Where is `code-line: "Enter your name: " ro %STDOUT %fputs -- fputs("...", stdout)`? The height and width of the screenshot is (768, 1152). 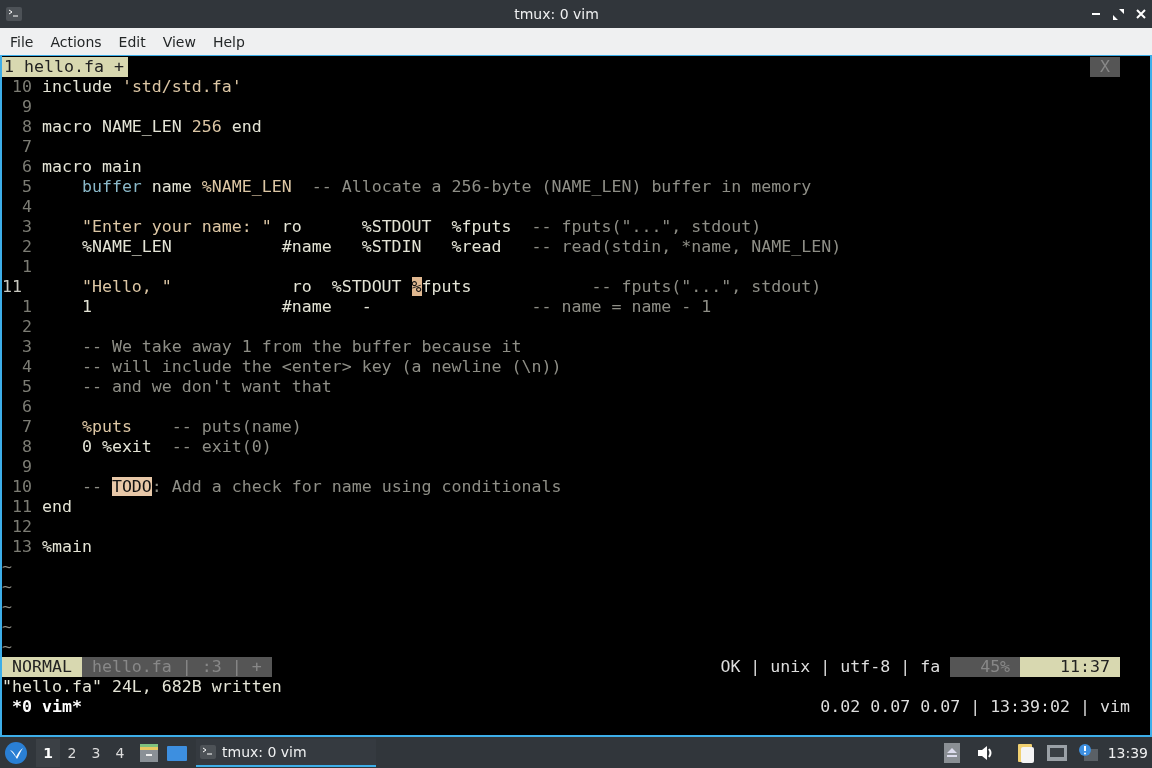
code-line: "Enter your name: " ro %STDOUT %fputs -- fputs("...", stdout) is located at coordinates (421, 227).